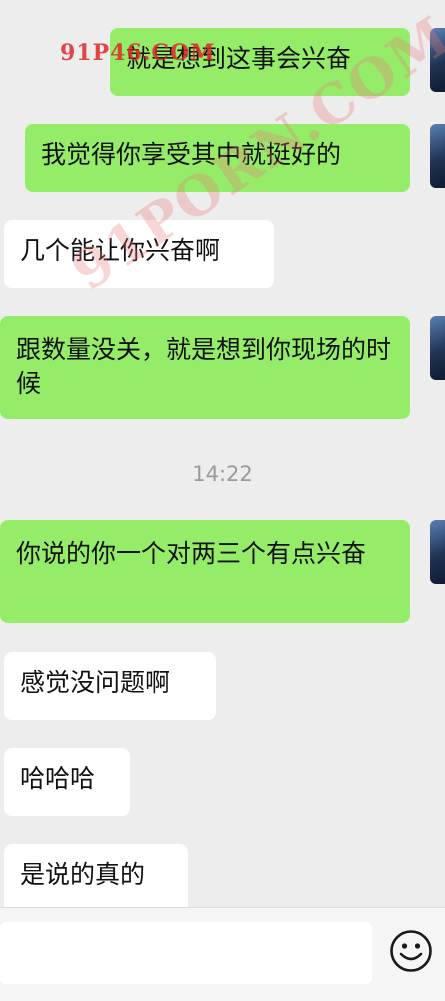  Describe the element at coordinates (205, 571) in the screenshot. I see `message-bubble-outgoing: 你说的你一个对两三个有点兴奋` at that location.